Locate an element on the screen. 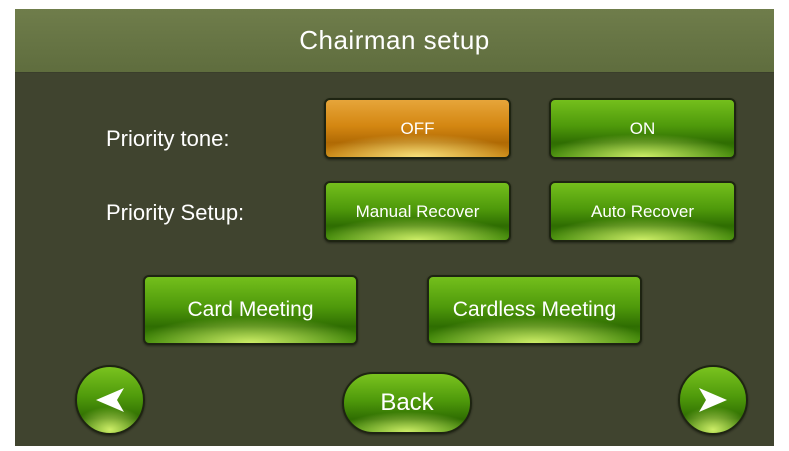 Image resolution: width=789 pixels, height=451 pixels. auto-recover-button: Auto Recover is located at coordinates (642, 211).